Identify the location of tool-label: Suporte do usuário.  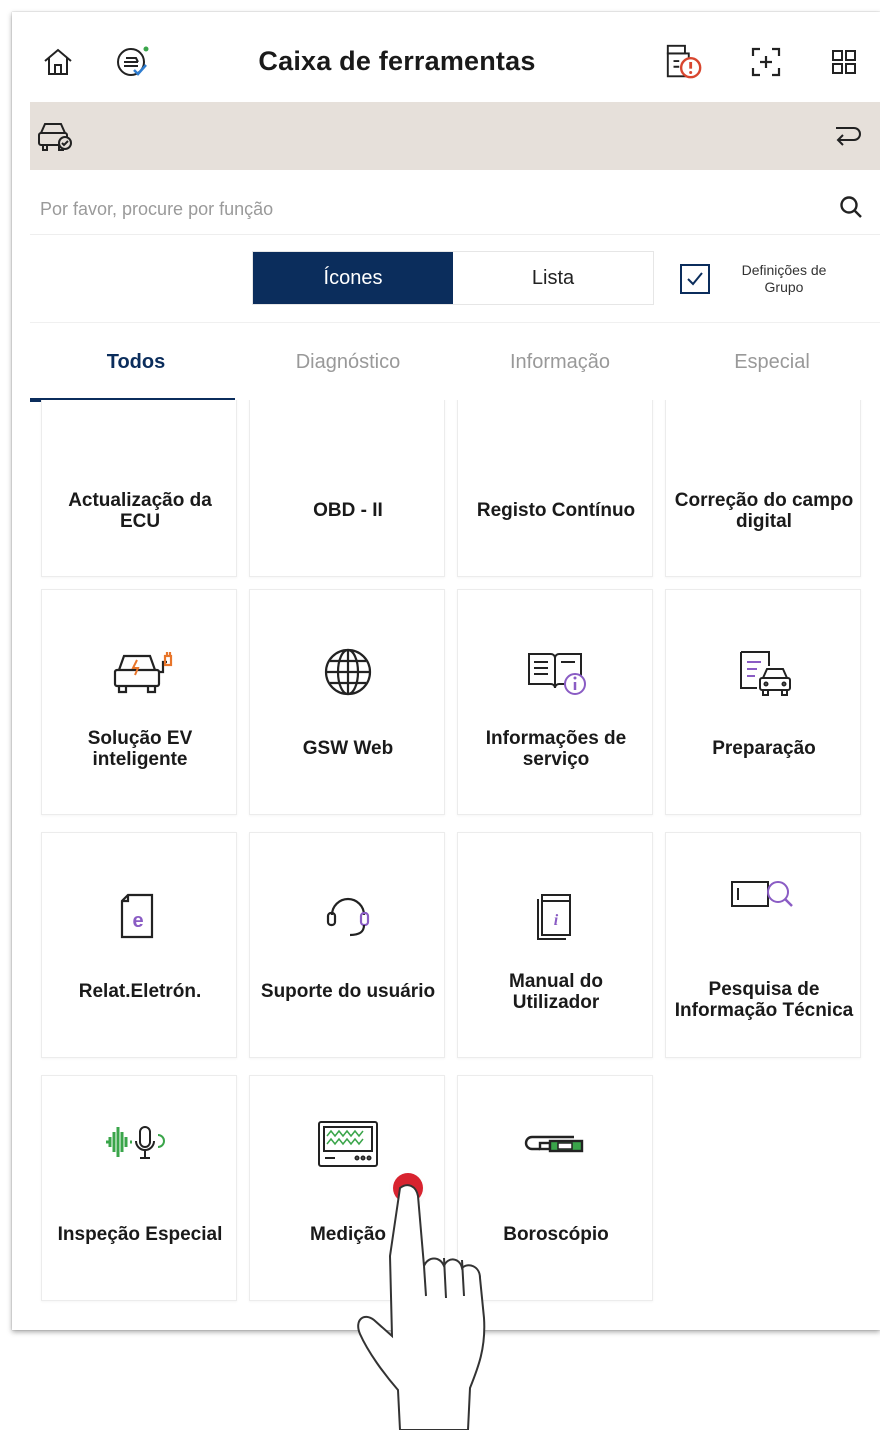
(348, 991).